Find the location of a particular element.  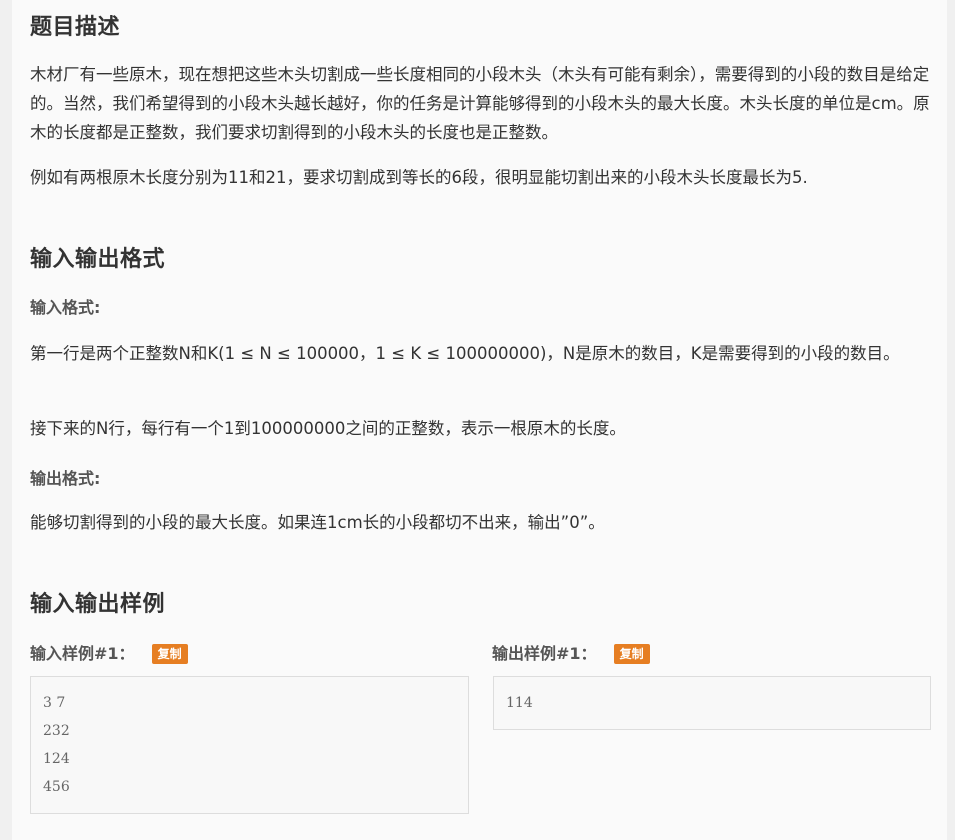

copy-input-button: 复制 is located at coordinates (169, 654).